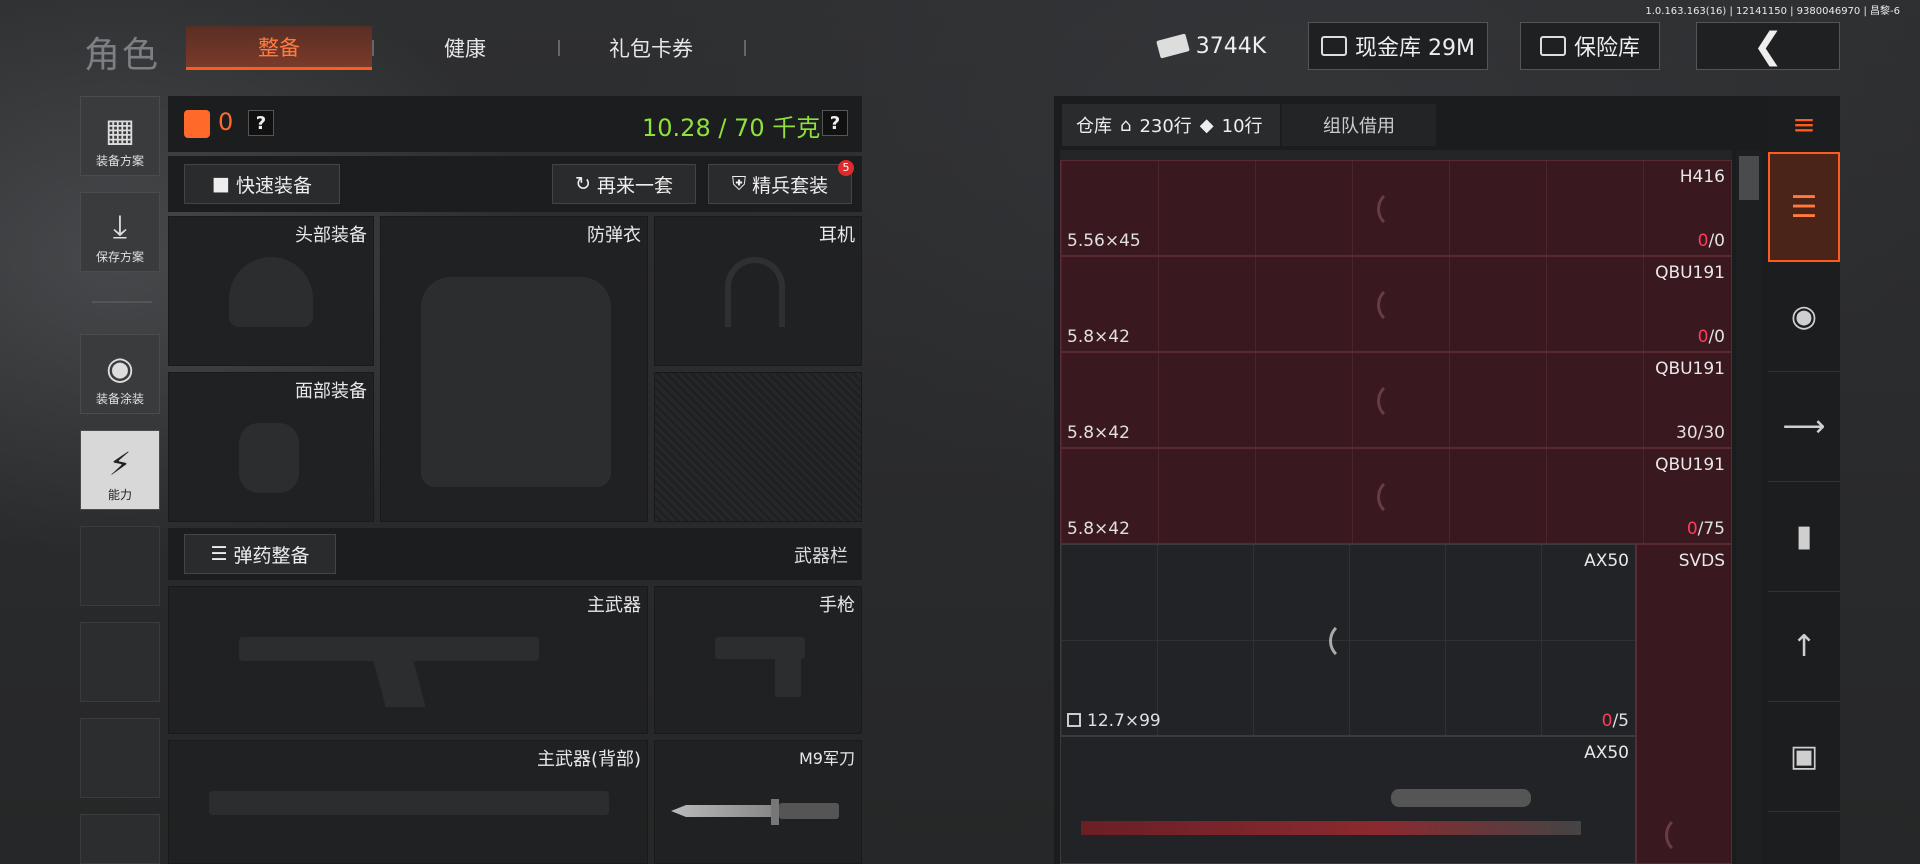  I want to click on rifle-magazine-shape, so click(399, 682).